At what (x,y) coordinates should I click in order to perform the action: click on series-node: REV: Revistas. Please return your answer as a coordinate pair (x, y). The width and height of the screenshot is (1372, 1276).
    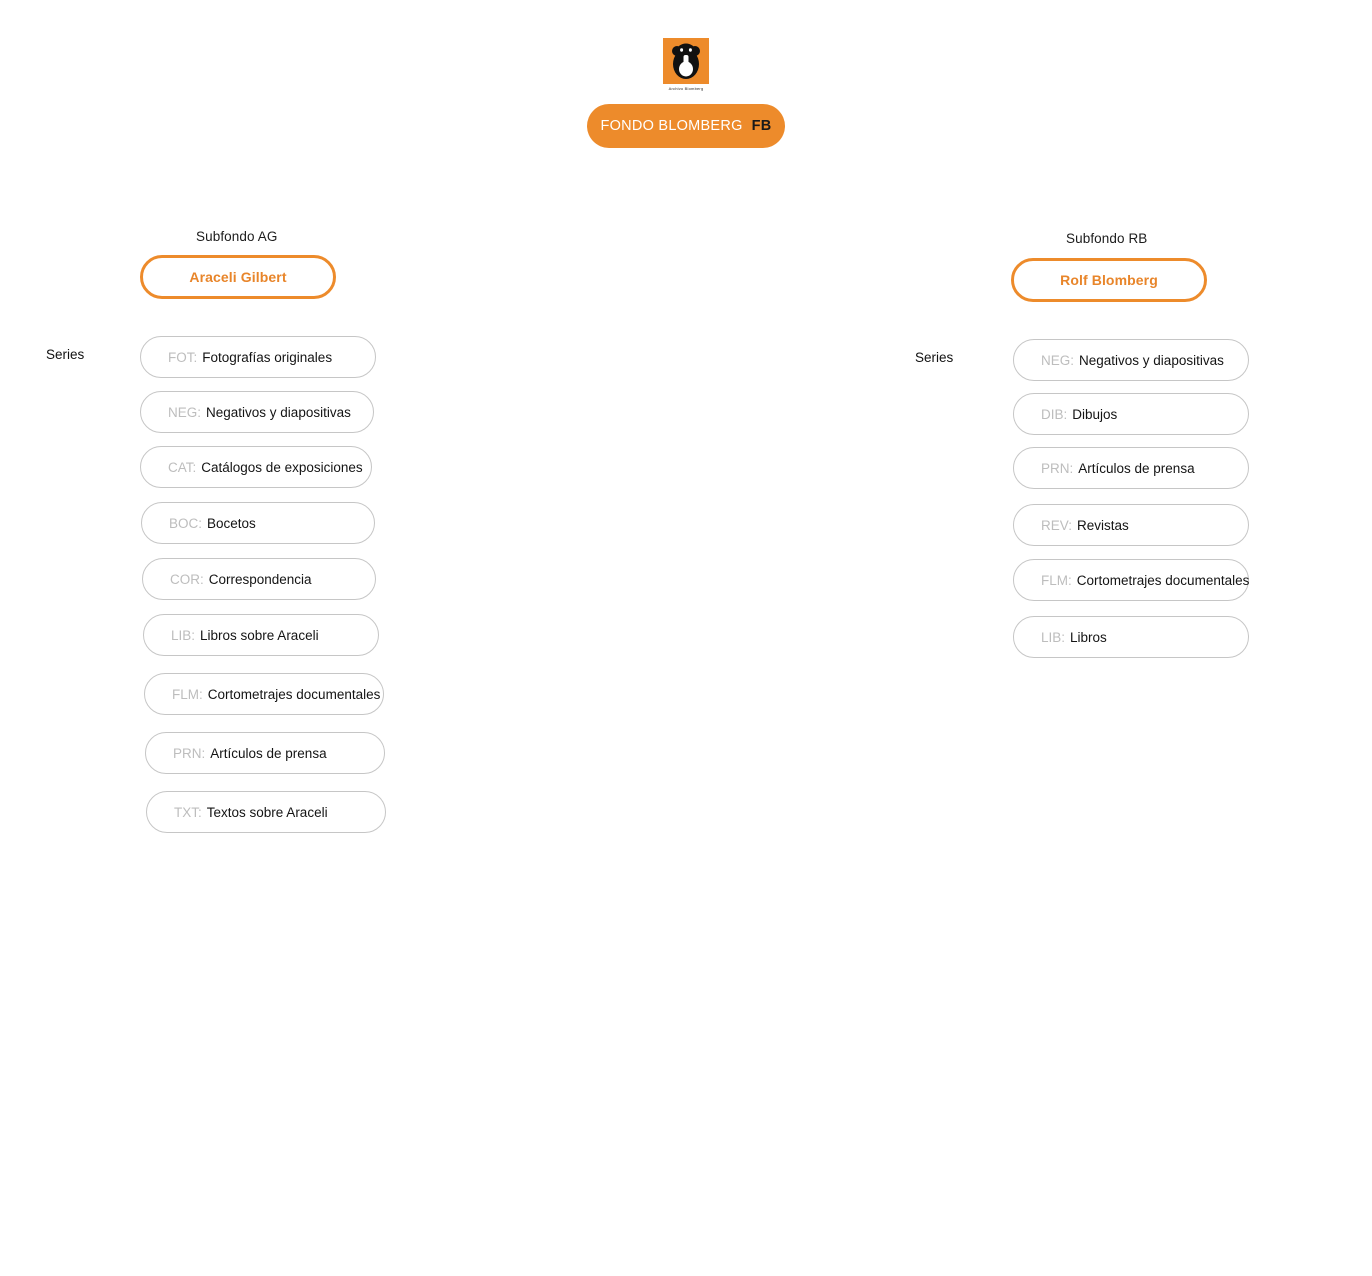
    Looking at the image, I should click on (1131, 525).